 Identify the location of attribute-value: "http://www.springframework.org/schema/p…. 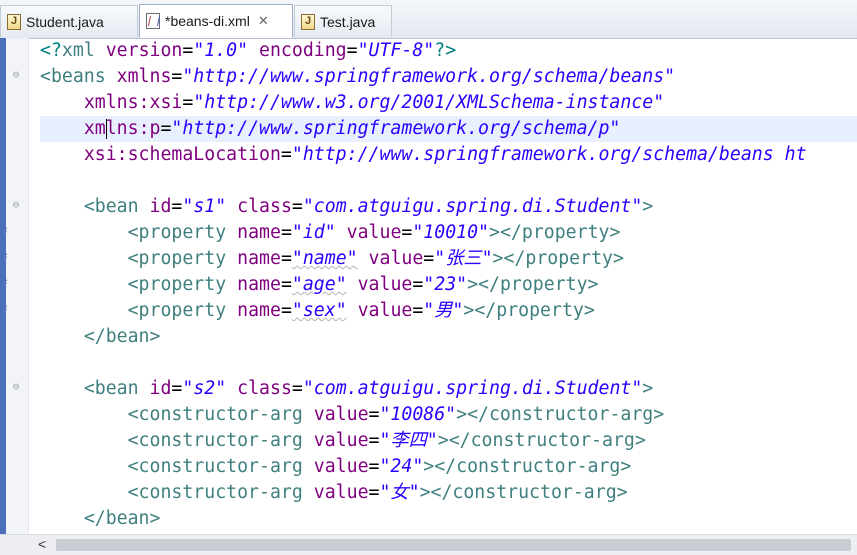
(396, 128).